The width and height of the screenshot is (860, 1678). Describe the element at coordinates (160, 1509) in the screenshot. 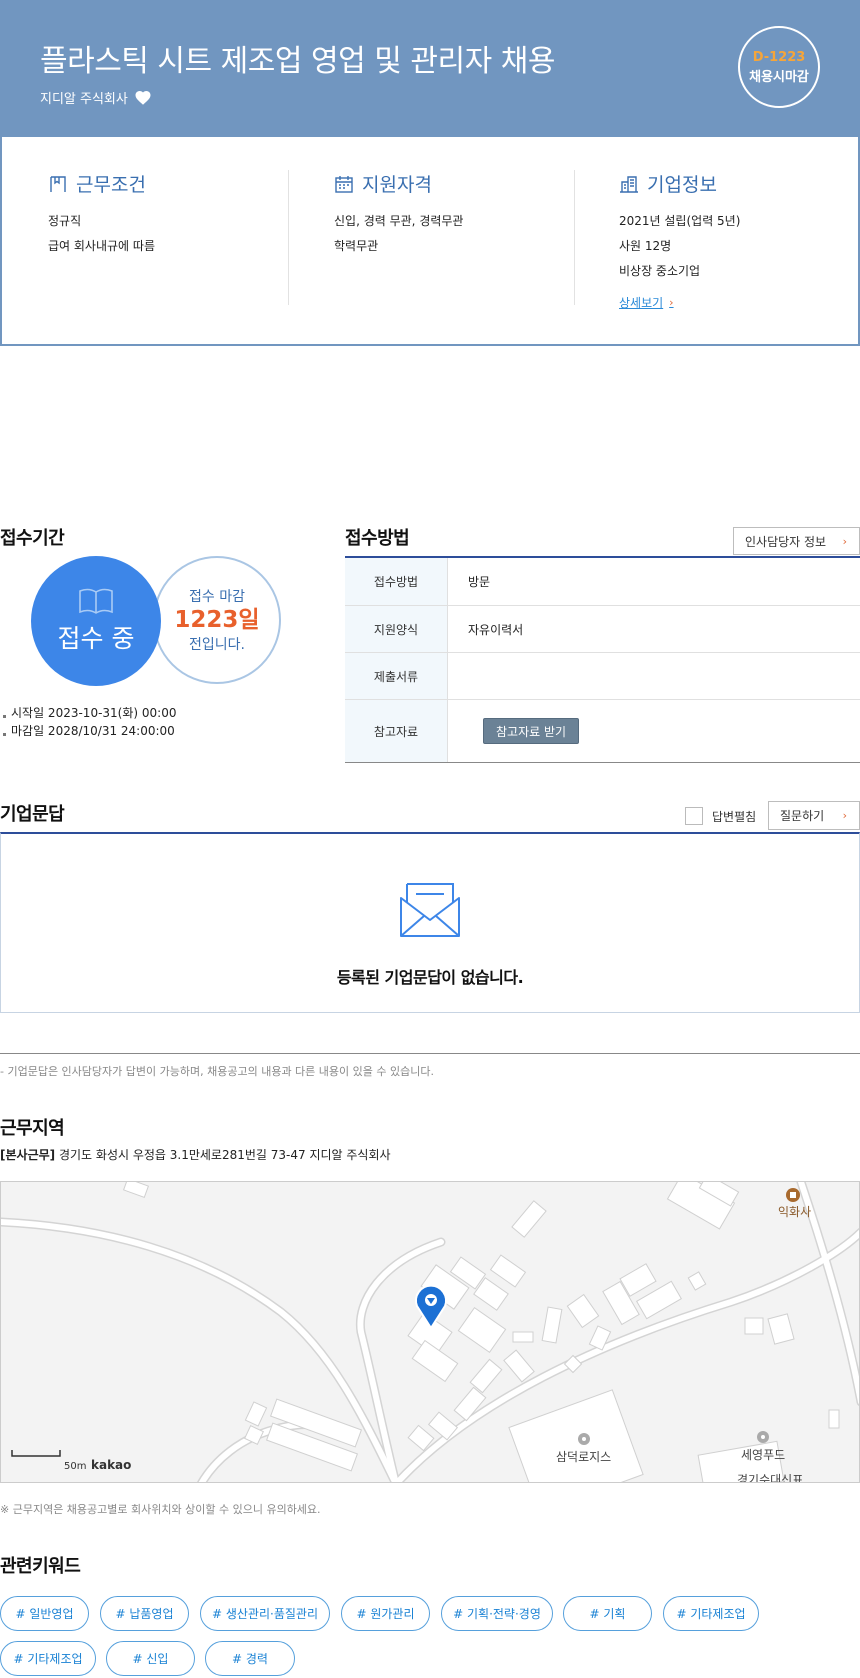

I see `location-note: ※ 근무지역은 채용공고별로 회사위치와 상이할 수 있으니 유의하세요.` at that location.